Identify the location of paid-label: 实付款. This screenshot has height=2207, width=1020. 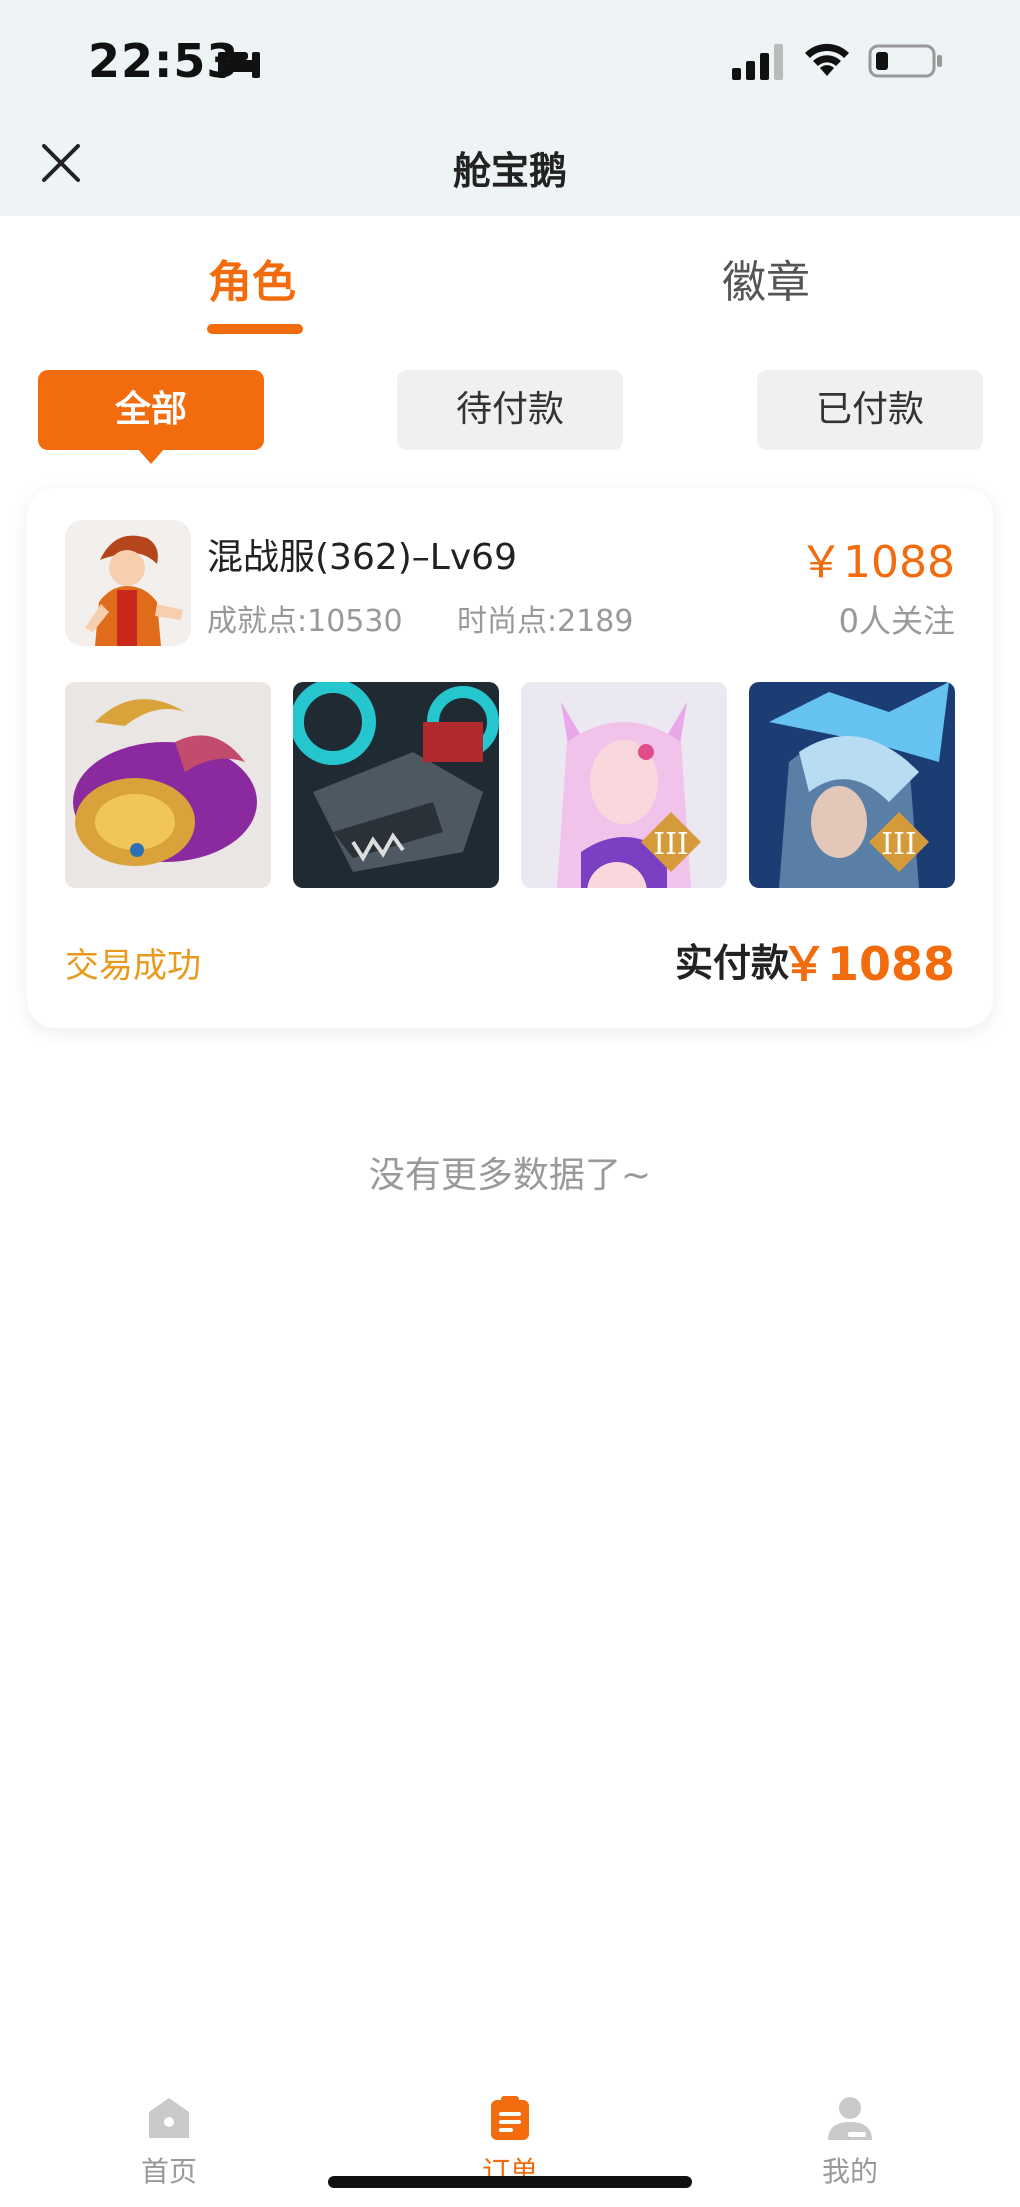
(732, 963).